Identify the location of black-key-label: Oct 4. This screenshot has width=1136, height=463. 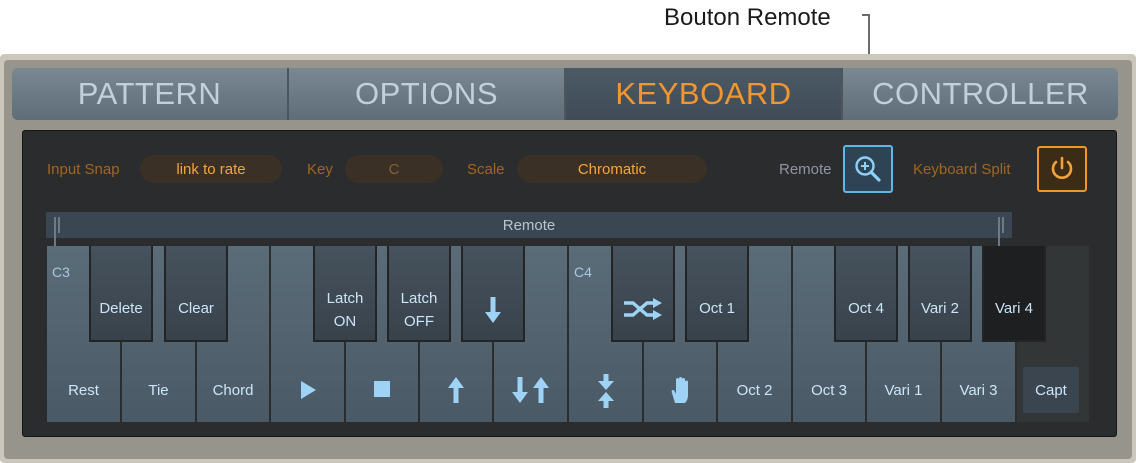
(866, 308).